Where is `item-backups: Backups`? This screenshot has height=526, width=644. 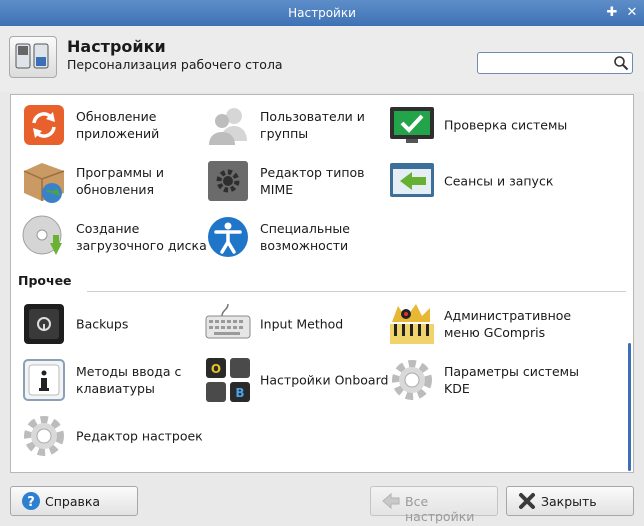
item-backups: Backups is located at coordinates (115, 324).